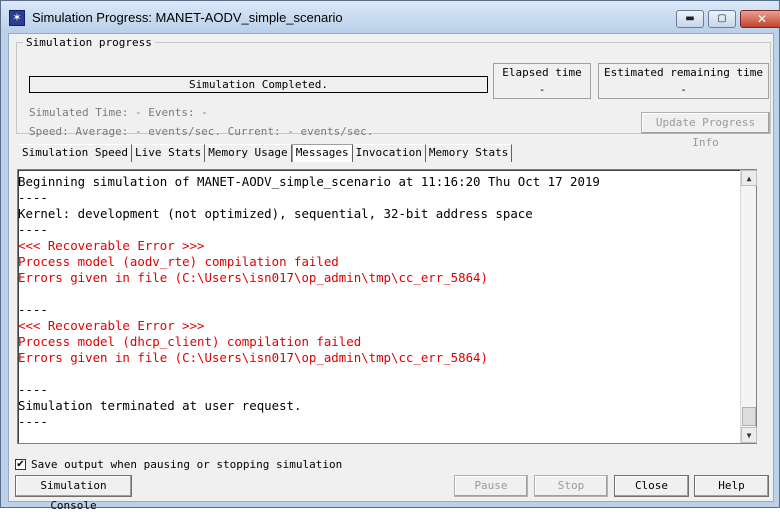 This screenshot has width=780, height=516. I want to click on app-icon: ✶, so click(17, 18).